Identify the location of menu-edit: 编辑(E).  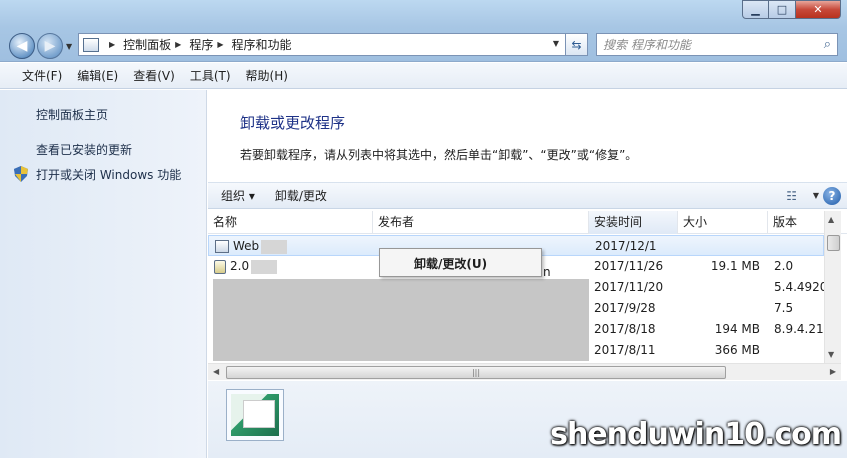
(97, 75).